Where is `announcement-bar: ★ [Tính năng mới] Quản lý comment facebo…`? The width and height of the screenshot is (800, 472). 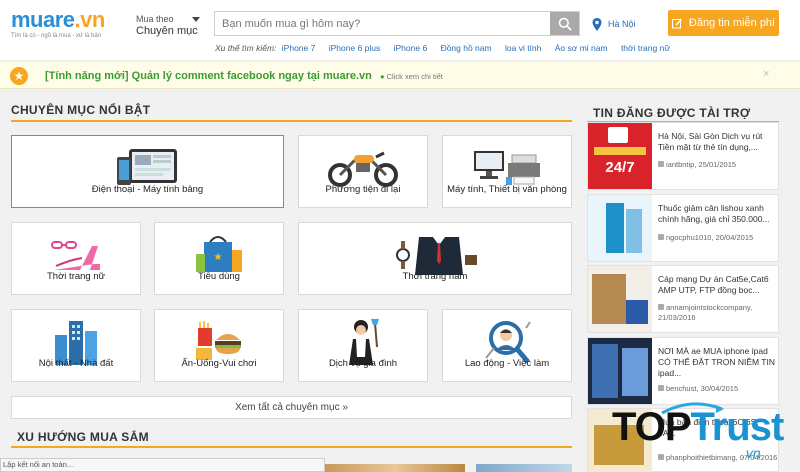
announcement-bar: ★ [Tính năng mới] Quản lý comment facebo… is located at coordinates (400, 75).